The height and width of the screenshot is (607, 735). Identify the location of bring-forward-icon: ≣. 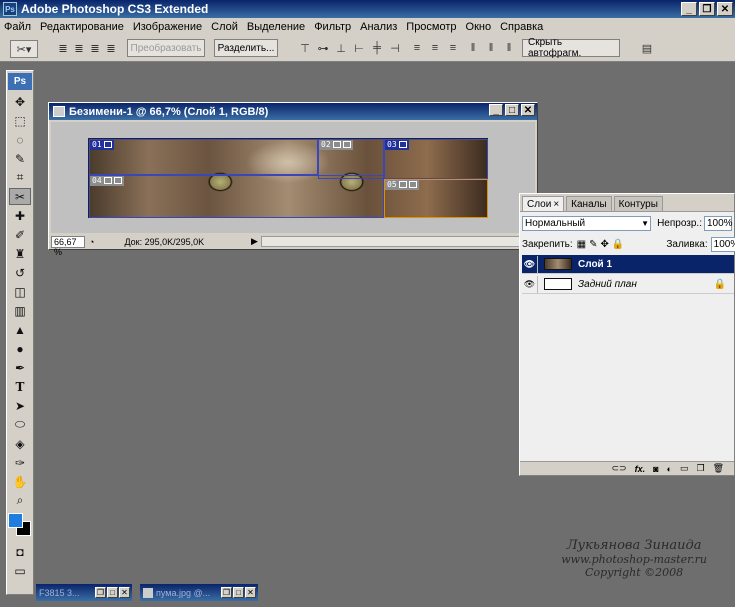
(79, 48).